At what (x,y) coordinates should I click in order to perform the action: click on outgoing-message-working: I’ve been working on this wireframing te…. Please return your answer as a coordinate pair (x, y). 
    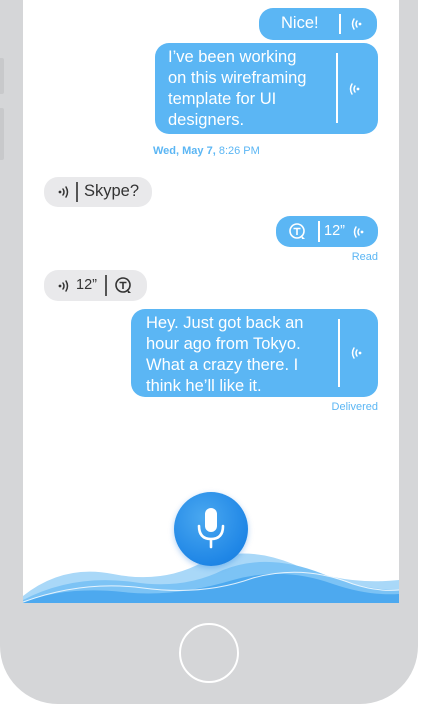
    Looking at the image, I should click on (266, 88).